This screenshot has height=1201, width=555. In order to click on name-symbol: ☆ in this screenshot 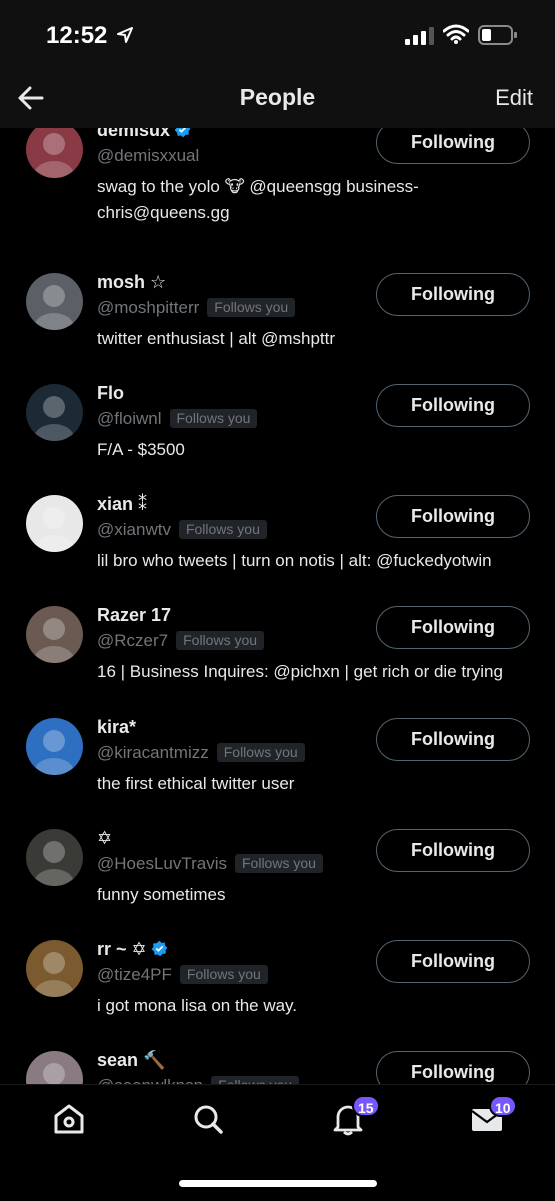, I will do `click(158, 282)`.